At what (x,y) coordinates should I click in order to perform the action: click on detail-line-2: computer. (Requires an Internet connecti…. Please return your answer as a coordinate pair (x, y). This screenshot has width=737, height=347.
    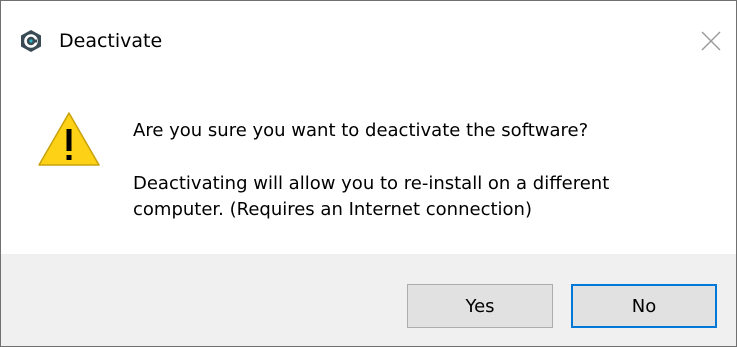
    Looking at the image, I should click on (332, 209).